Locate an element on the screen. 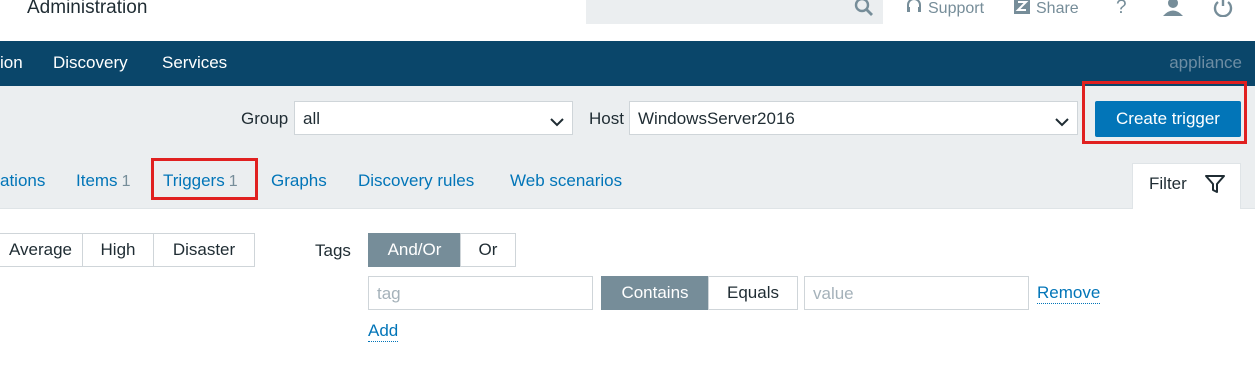 The image size is (1255, 370). help-icon: ? is located at coordinates (1121, 9).